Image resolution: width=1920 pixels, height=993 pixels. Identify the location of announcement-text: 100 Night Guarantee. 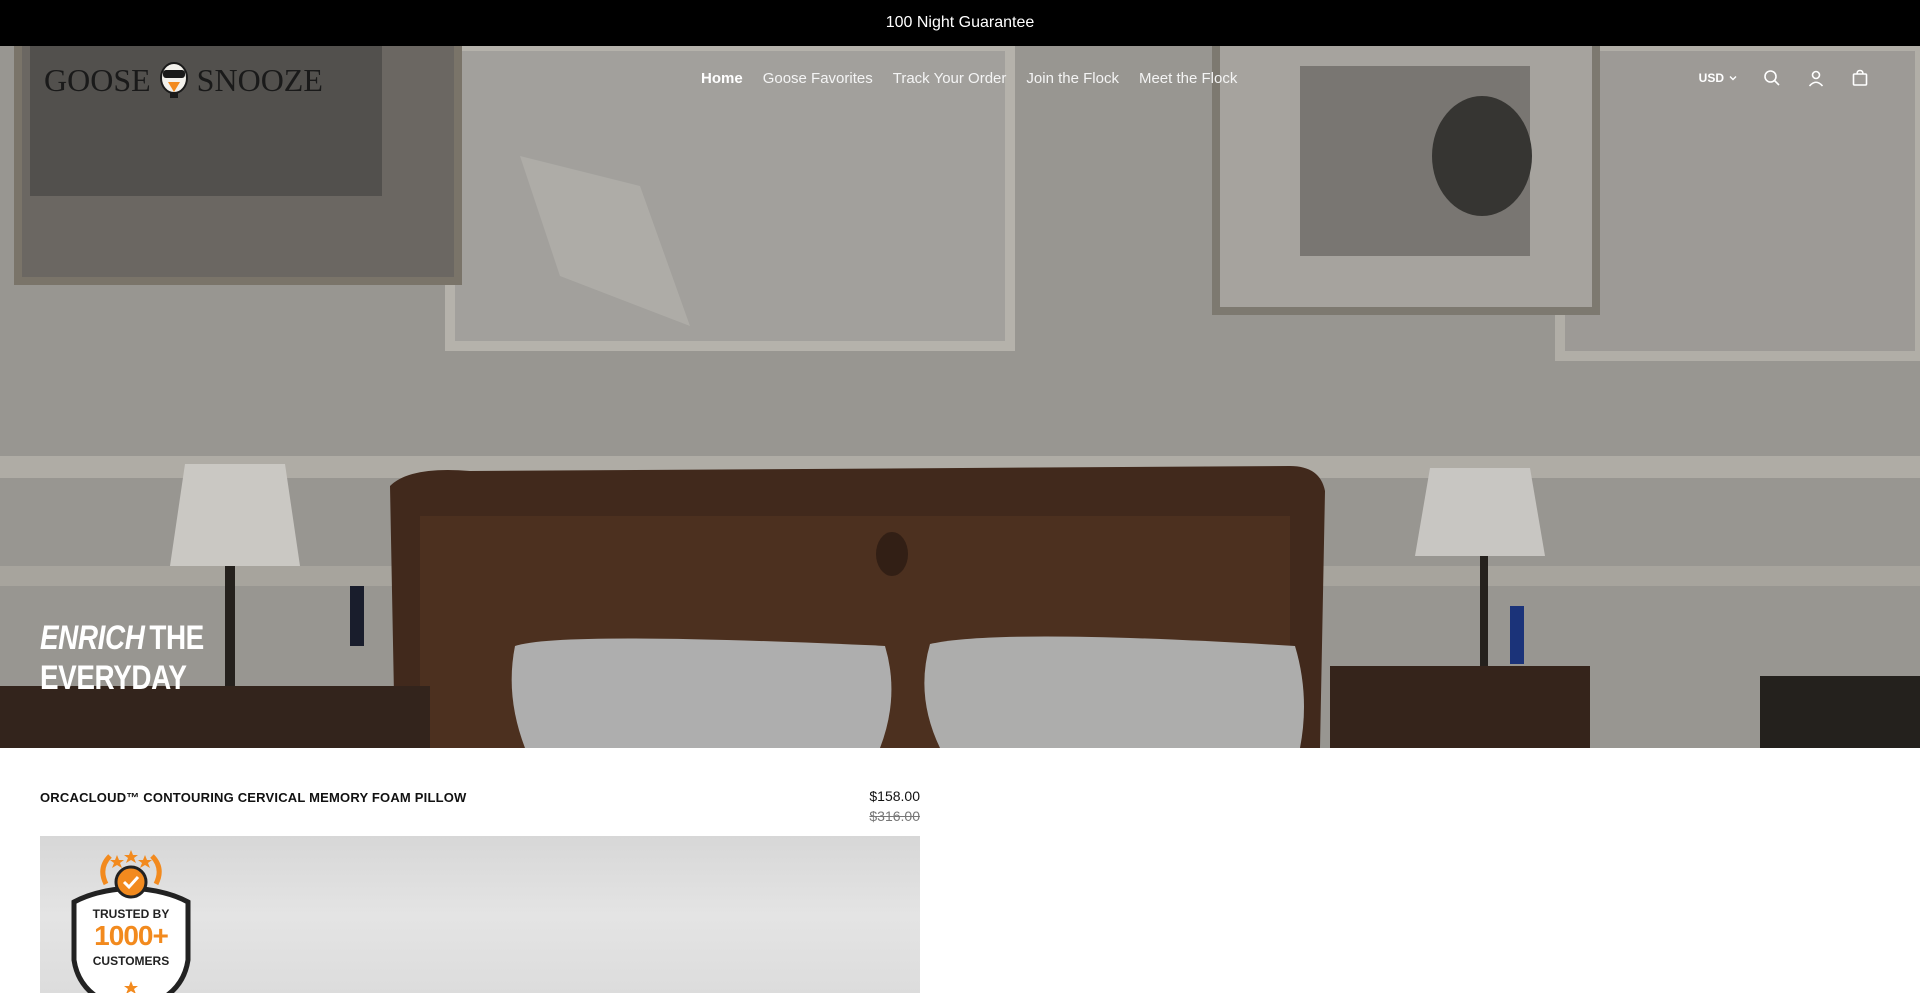
(960, 22).